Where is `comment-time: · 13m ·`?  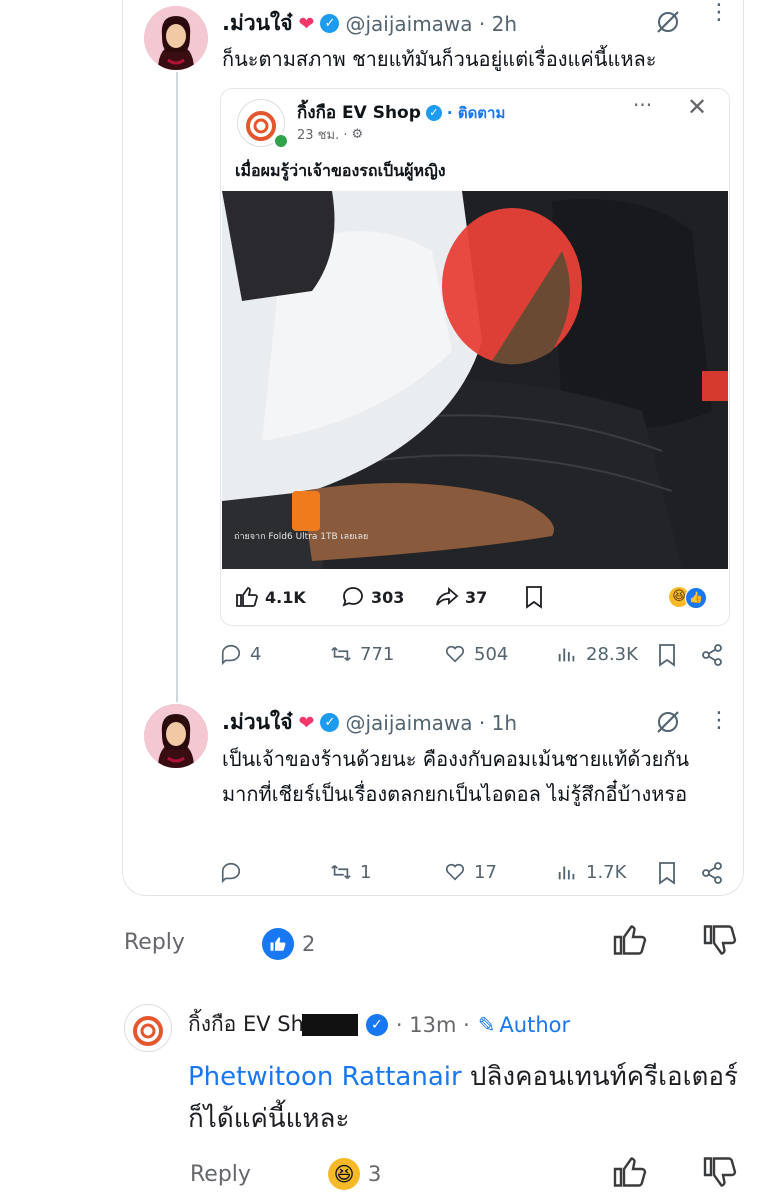 comment-time: · 13m · is located at coordinates (432, 1024).